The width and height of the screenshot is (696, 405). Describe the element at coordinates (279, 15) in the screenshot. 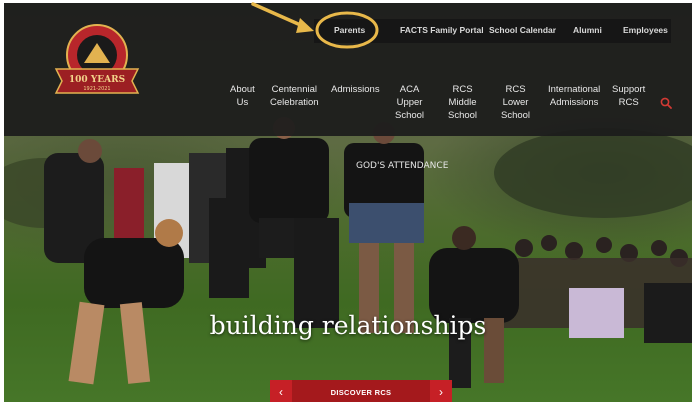

I see `annotation-arrow` at that location.